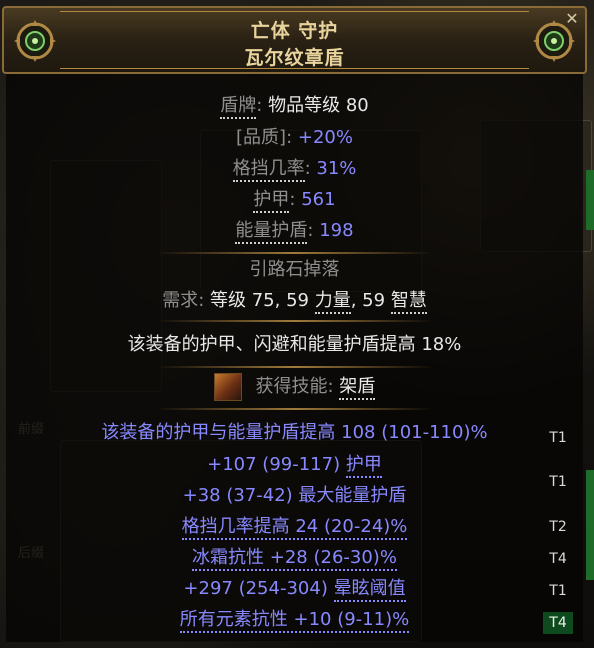  I want to click on explicit-mod: 冰霜抗性 +28 (26-30)%, so click(294, 558).